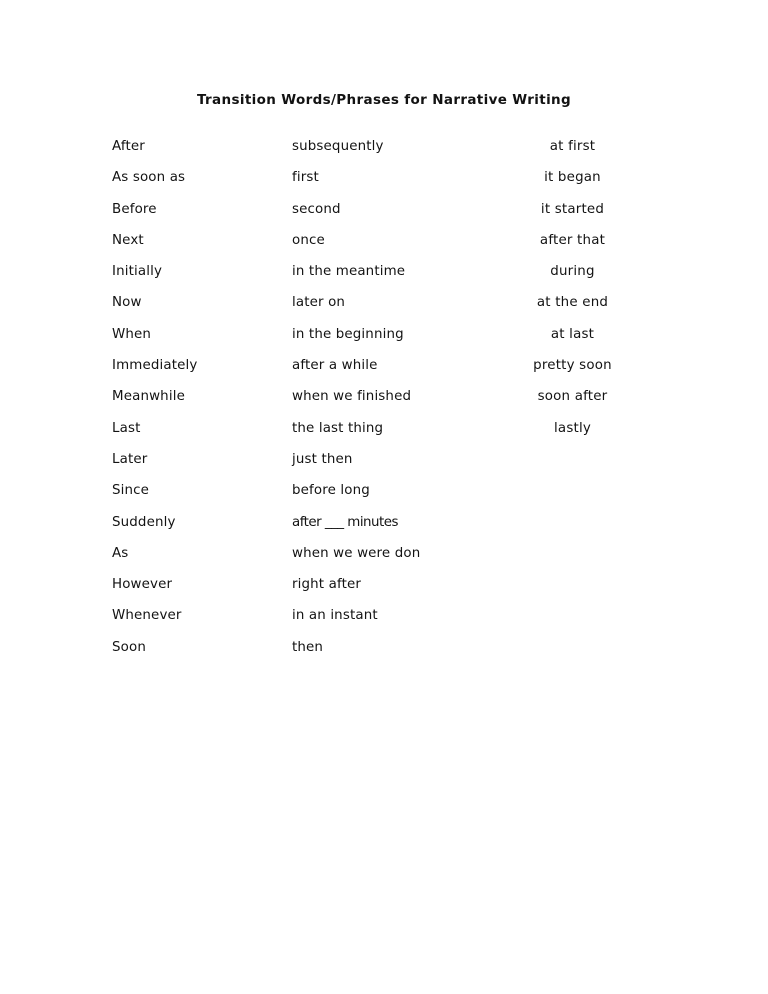 This screenshot has height=994, width=768. Describe the element at coordinates (134, 209) in the screenshot. I see `list-item: Before` at that location.